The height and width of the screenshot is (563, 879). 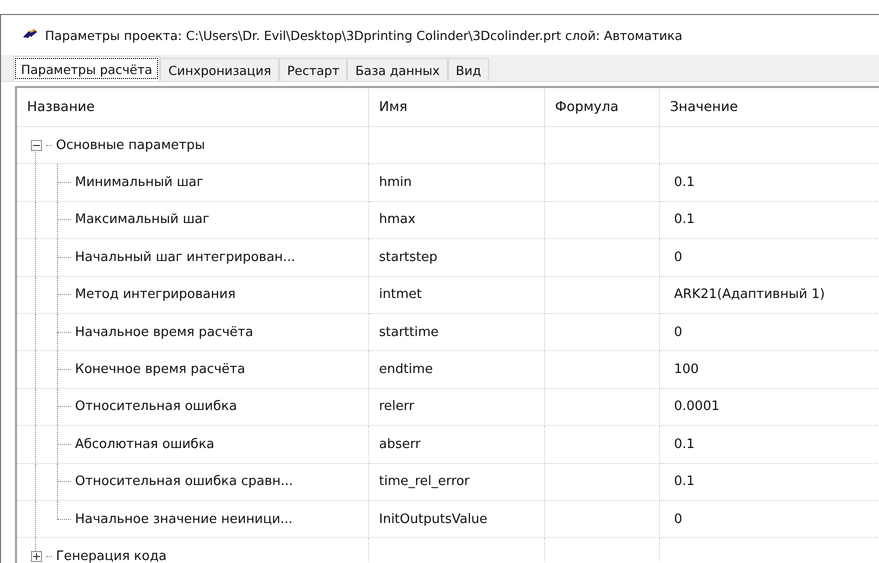 I want to click on parameter-id: startstep, so click(x=408, y=257).